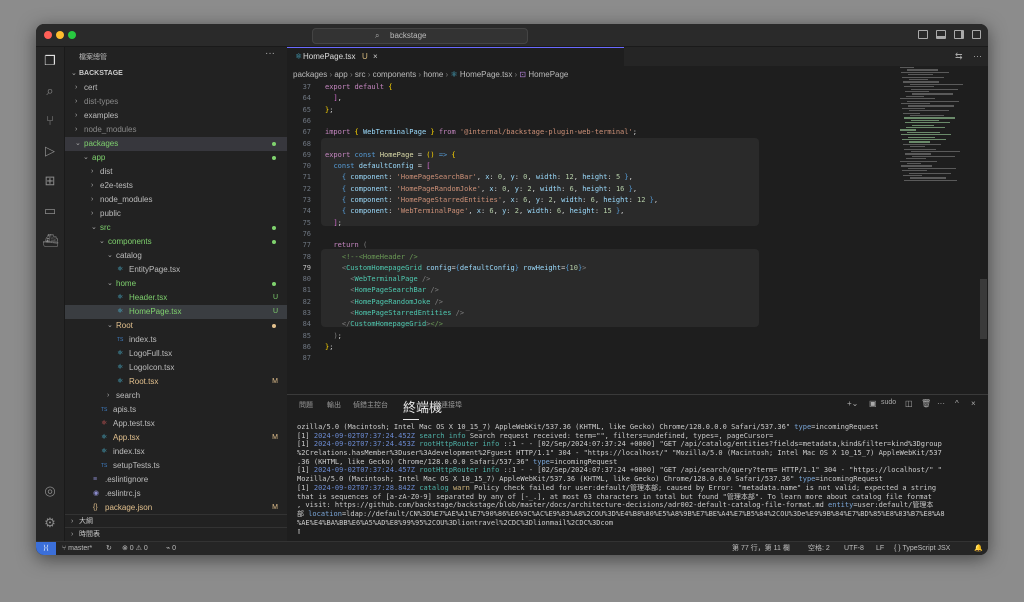 The image size is (1024, 602). Describe the element at coordinates (176, 521) in the screenshot. I see `outline-section: › 大綱` at that location.